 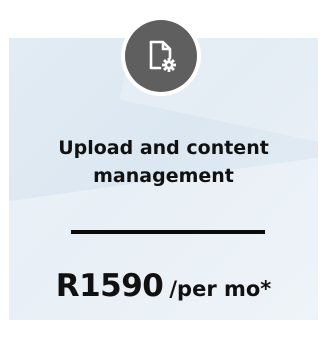 What do you see at coordinates (163, 162) in the screenshot?
I see `plan-title: Upload and content management` at bounding box center [163, 162].